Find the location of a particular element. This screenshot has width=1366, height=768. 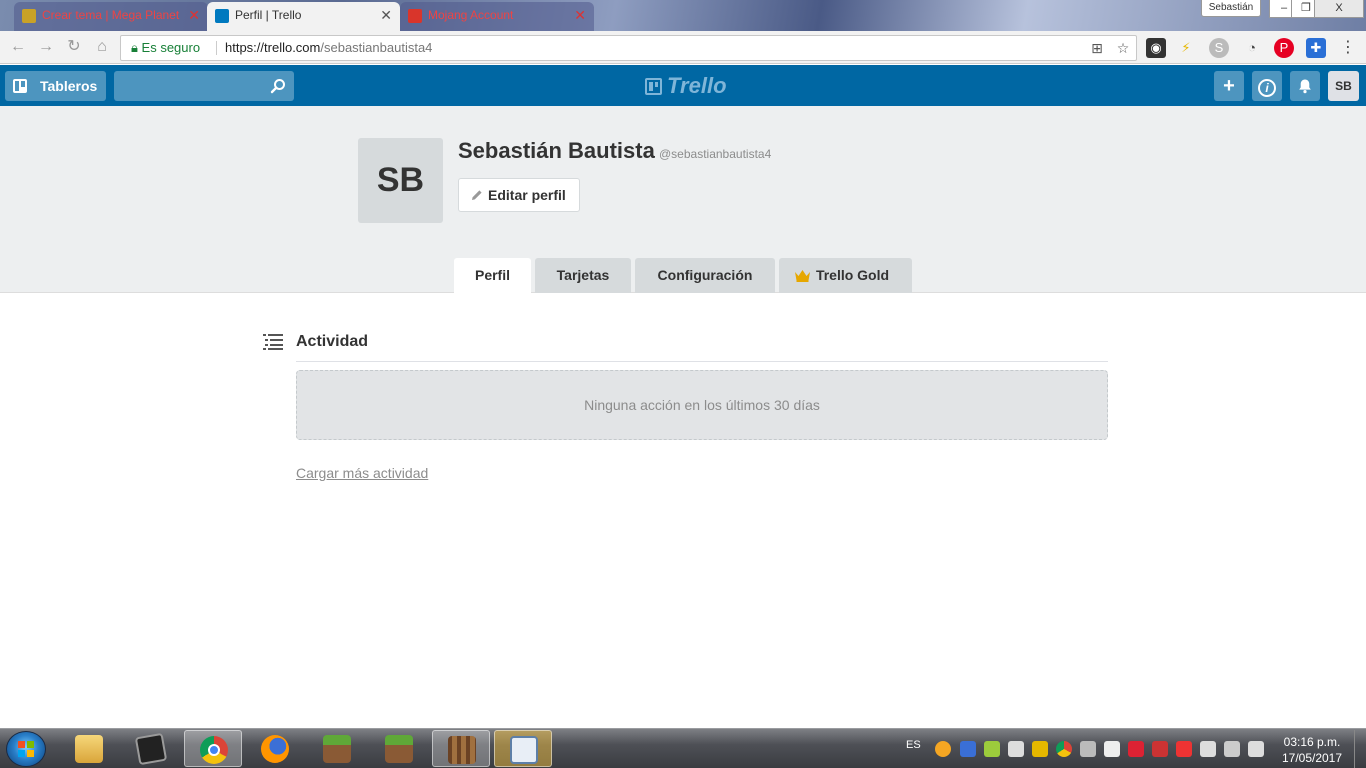

start-button is located at coordinates (26, 749).